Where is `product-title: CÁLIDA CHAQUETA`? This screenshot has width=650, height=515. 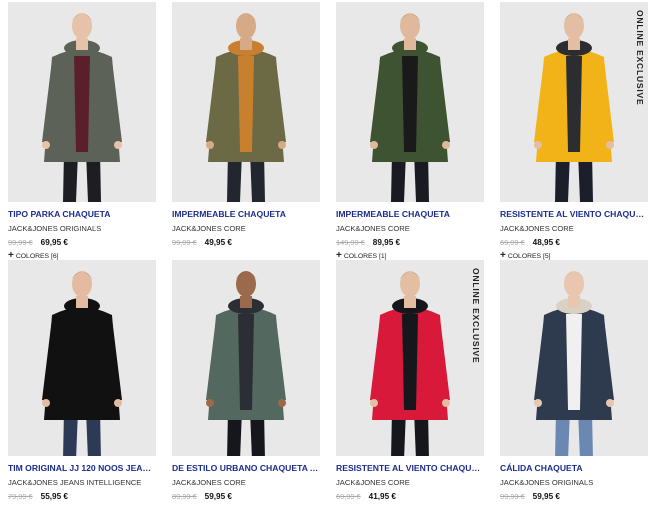 product-title: CÁLIDA CHAQUETA is located at coordinates (574, 468).